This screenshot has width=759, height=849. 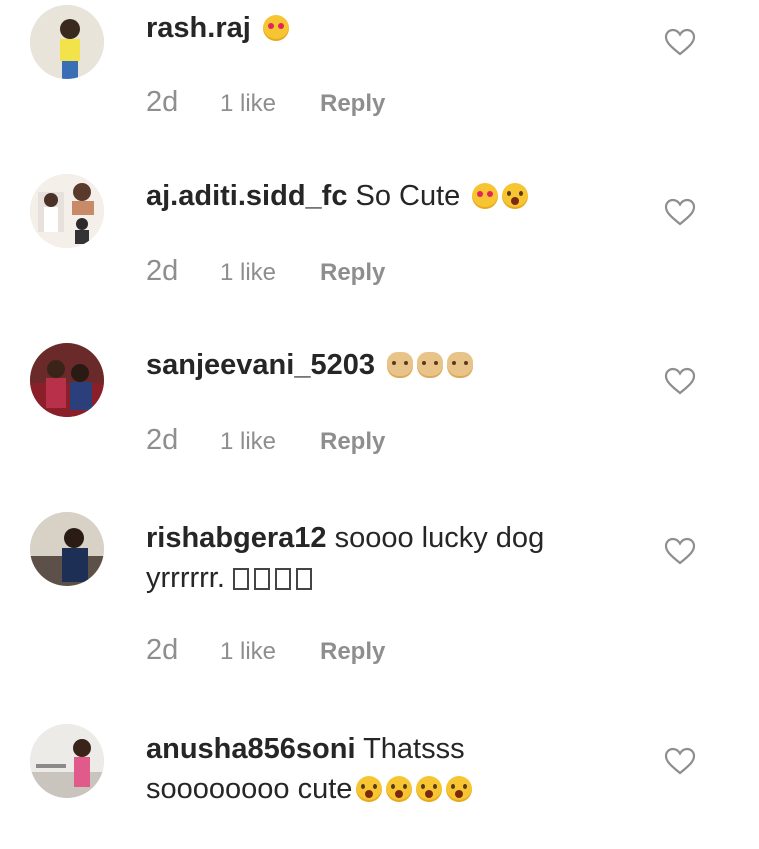 I want to click on comment-text: rishabgera12 soooo lucky dog yrrrrrr., so click(x=381, y=558).